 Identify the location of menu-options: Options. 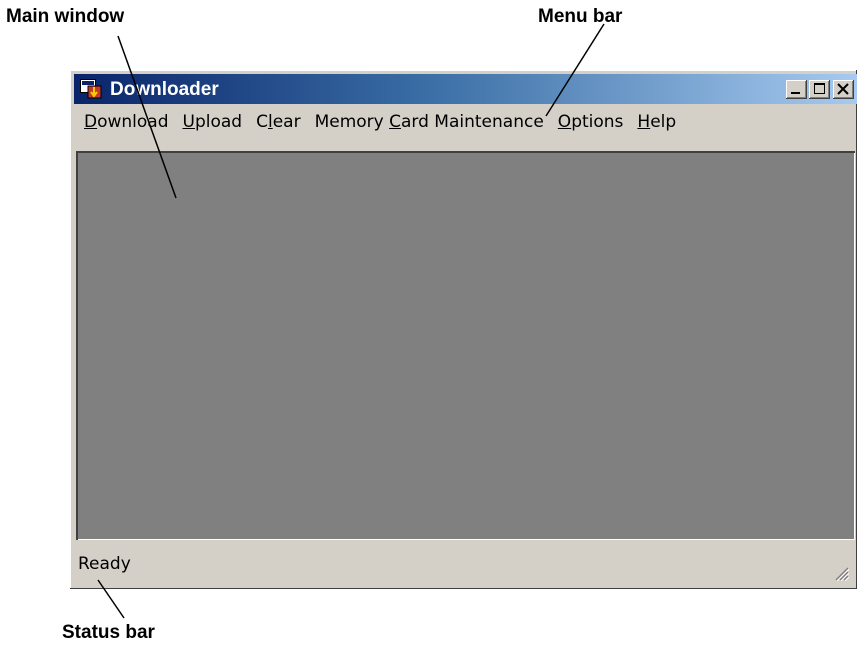
(591, 122).